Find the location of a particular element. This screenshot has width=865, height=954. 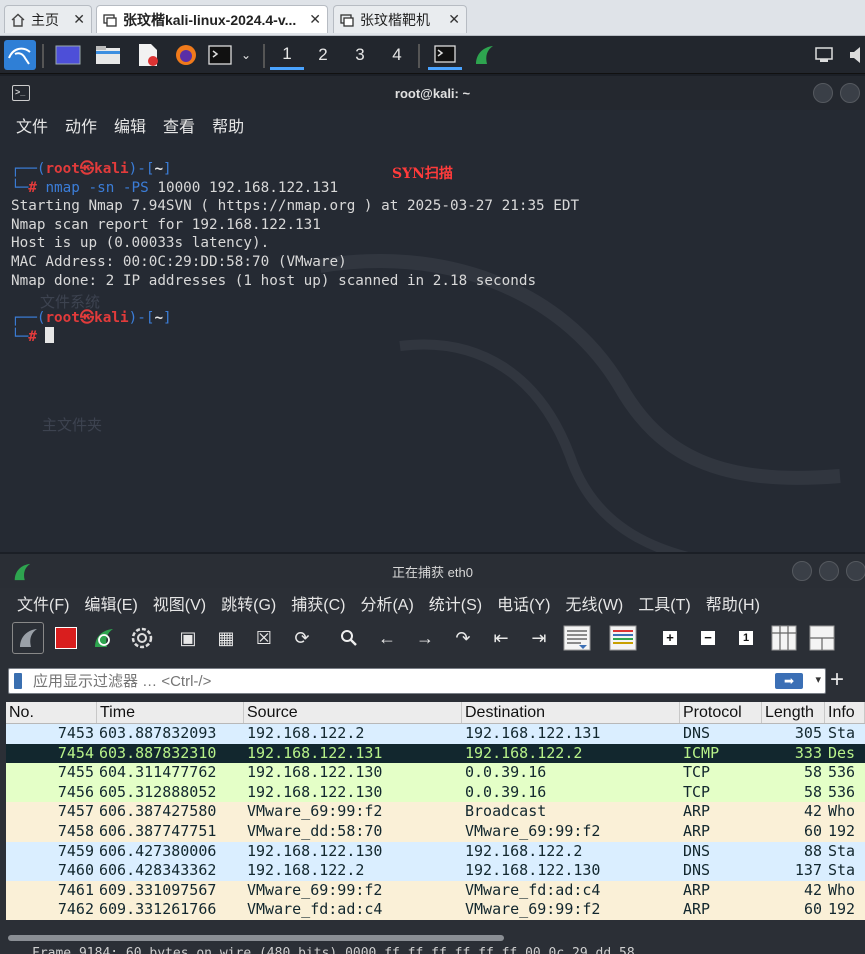

menu-file: 文件 is located at coordinates (32, 125).